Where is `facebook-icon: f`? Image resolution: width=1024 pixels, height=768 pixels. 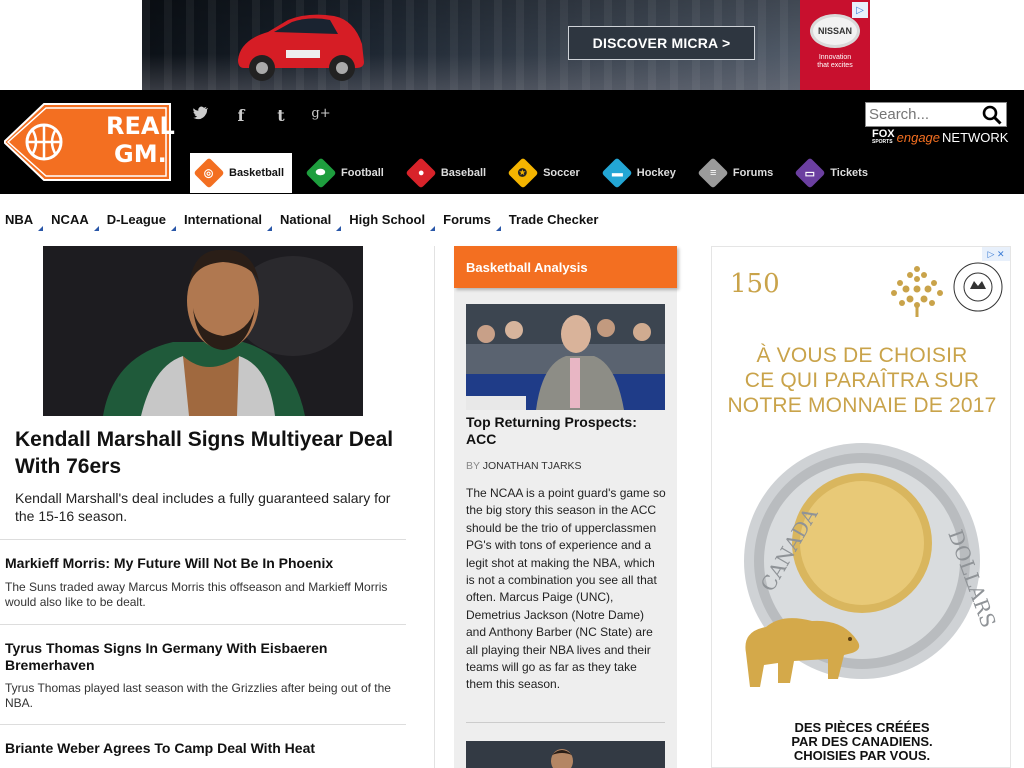
facebook-icon: f is located at coordinates (241, 115).